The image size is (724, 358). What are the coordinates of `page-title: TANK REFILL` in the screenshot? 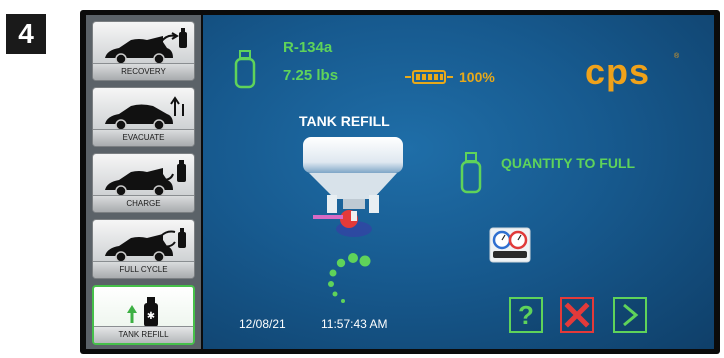 It's located at (344, 121).